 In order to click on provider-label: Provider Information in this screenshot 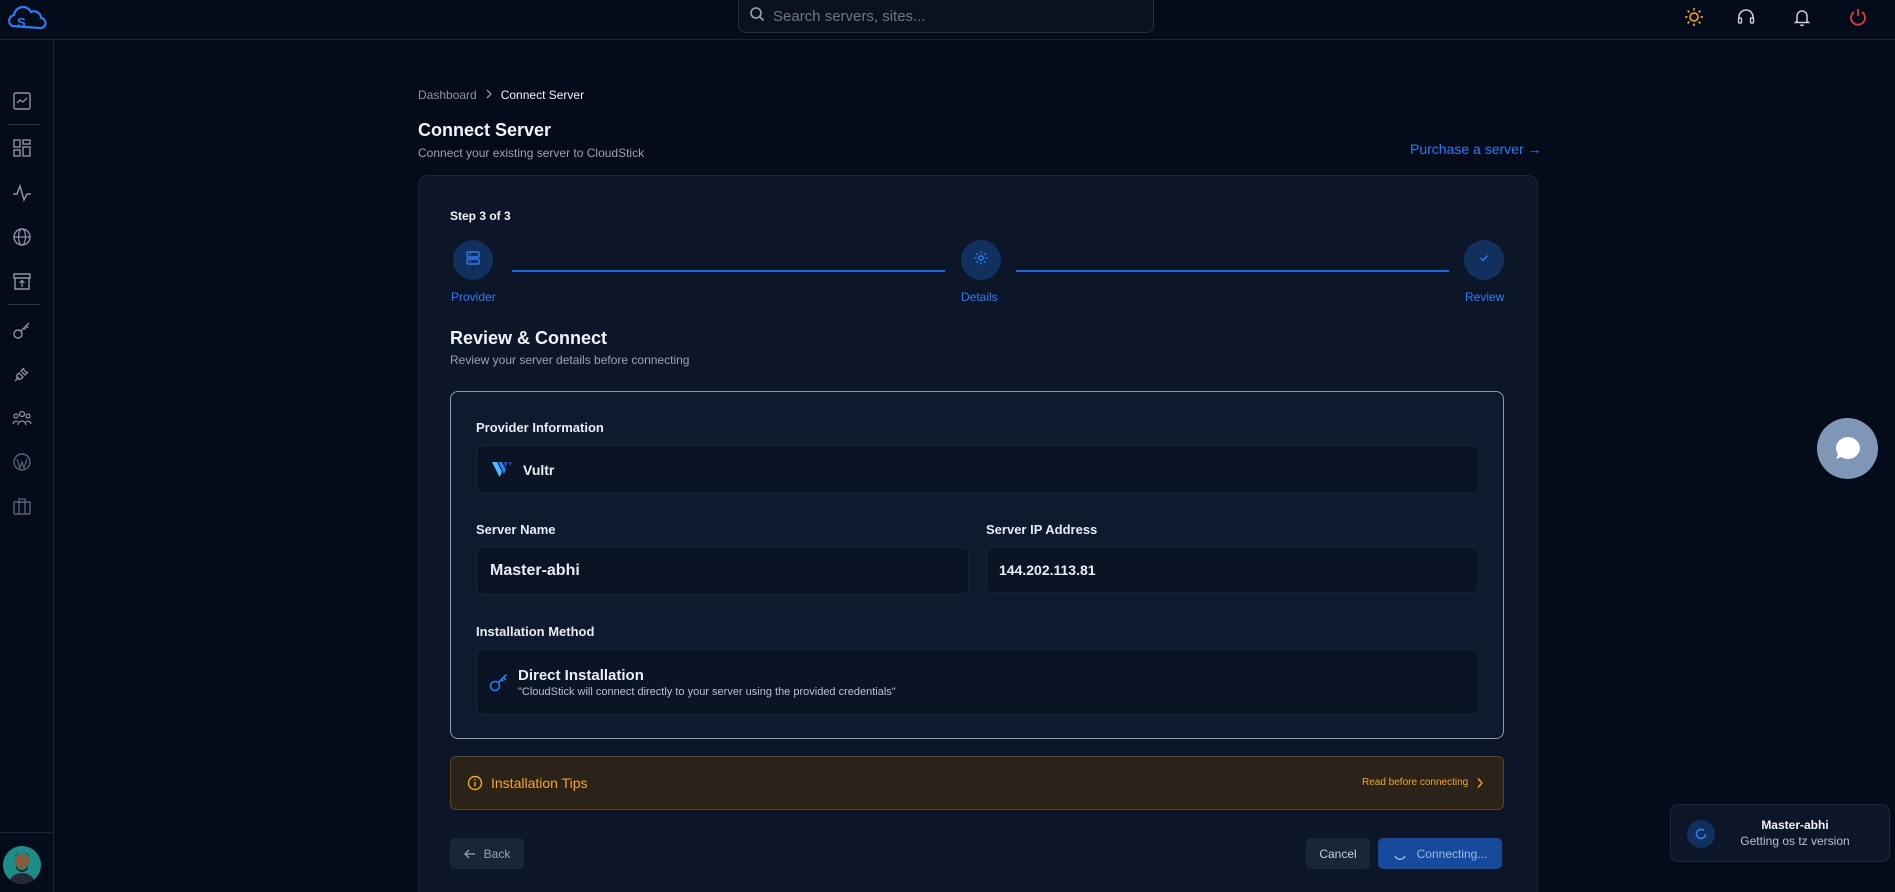, I will do `click(540, 427)`.